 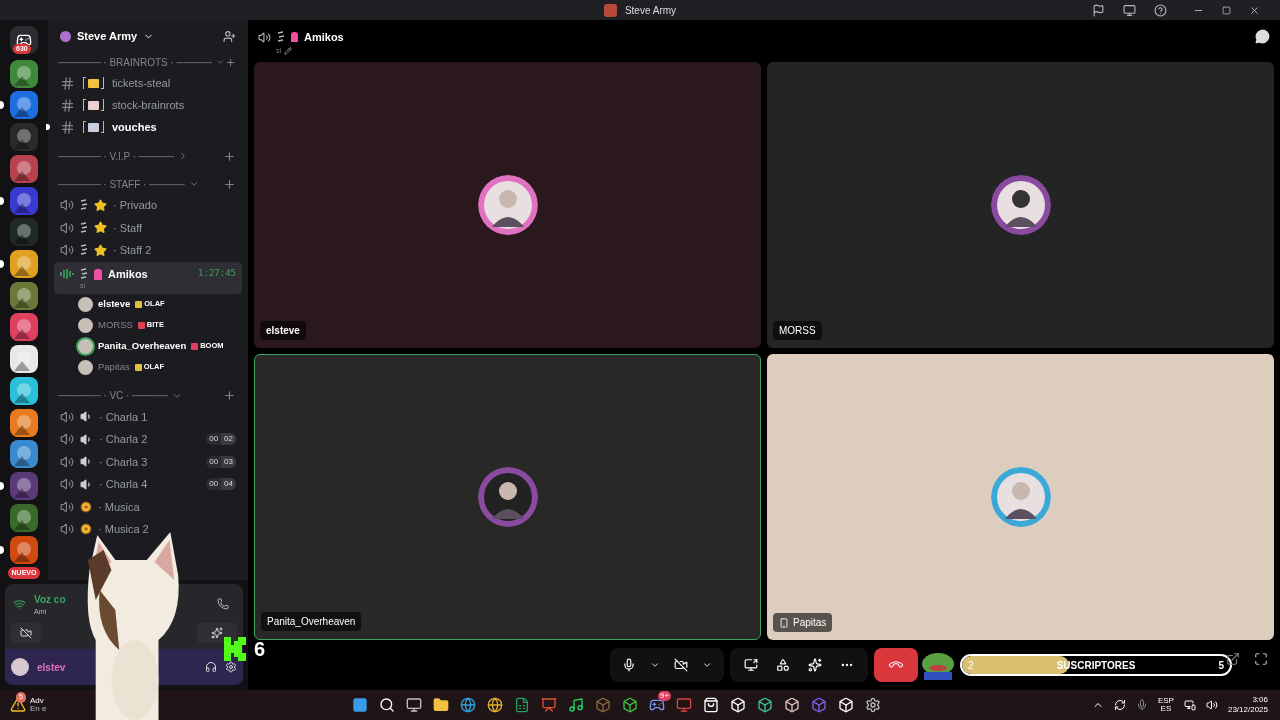 I want to click on camera-off-icon, so click(x=681, y=665).